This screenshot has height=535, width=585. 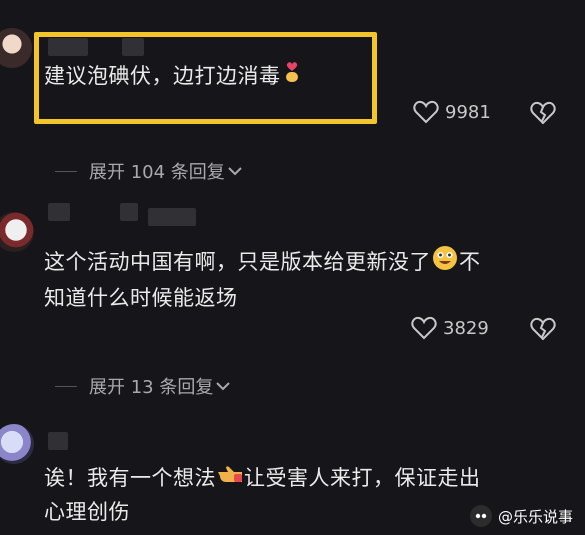 What do you see at coordinates (292, 77) in the screenshot?
I see `finger-heart-emoji` at bounding box center [292, 77].